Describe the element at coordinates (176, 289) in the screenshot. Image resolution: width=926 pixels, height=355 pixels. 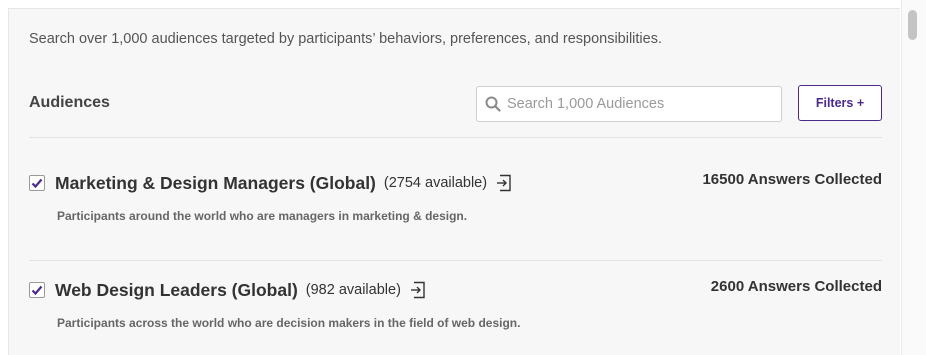
I see `audience-name: Web Design Leaders (Global)` at that location.